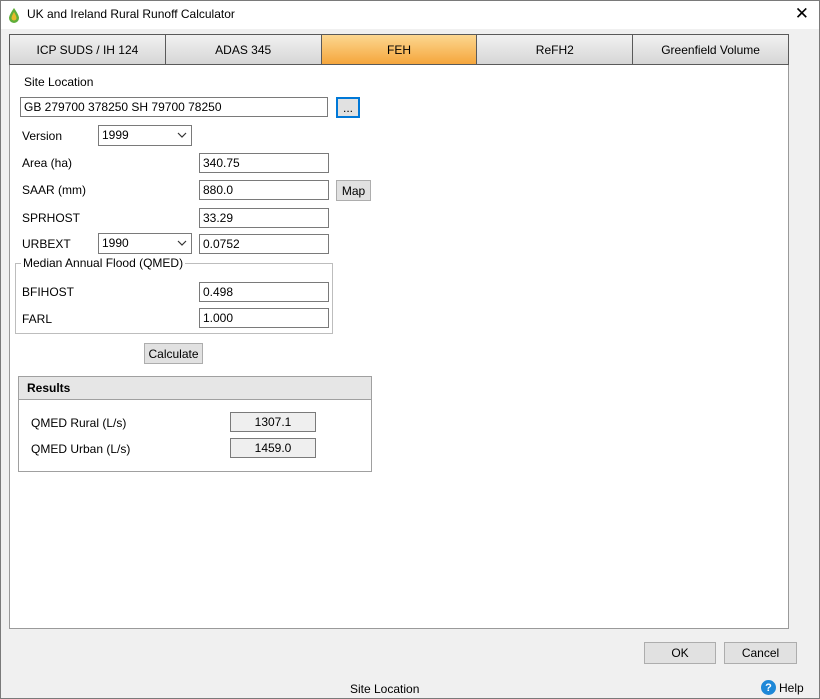  I want to click on version-select-value: 1999, so click(115, 135).